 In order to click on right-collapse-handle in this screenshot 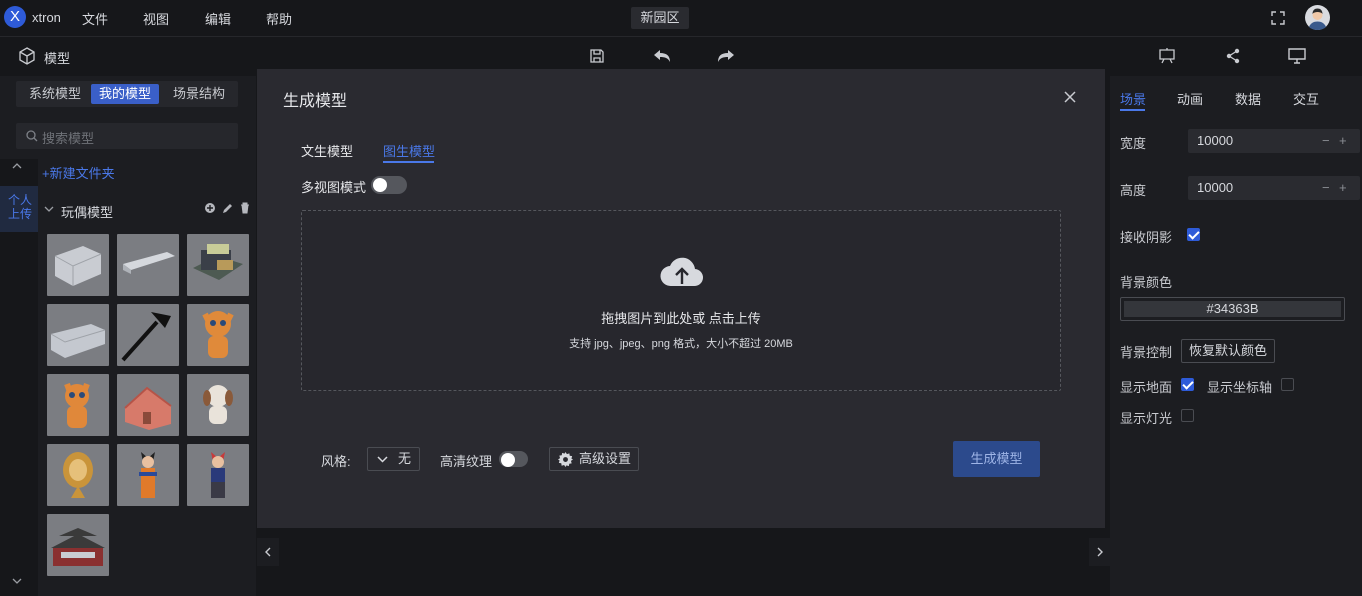, I will do `click(1100, 552)`.